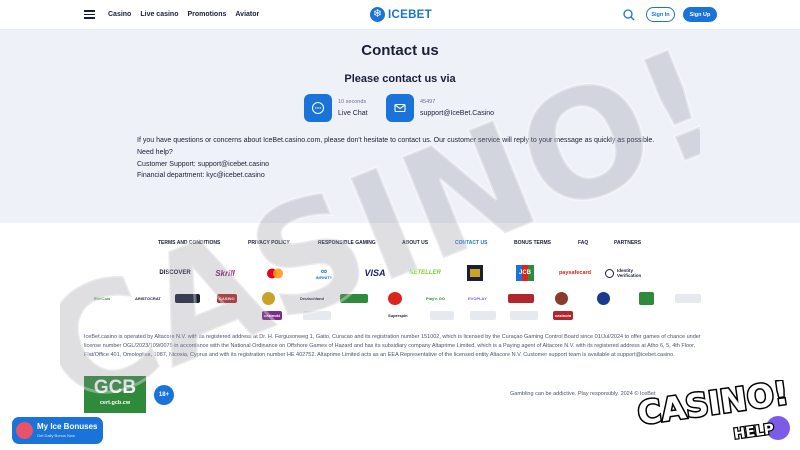 The width and height of the screenshot is (800, 450). What do you see at coordinates (629, 15) in the screenshot?
I see `search-icon` at bounding box center [629, 15].